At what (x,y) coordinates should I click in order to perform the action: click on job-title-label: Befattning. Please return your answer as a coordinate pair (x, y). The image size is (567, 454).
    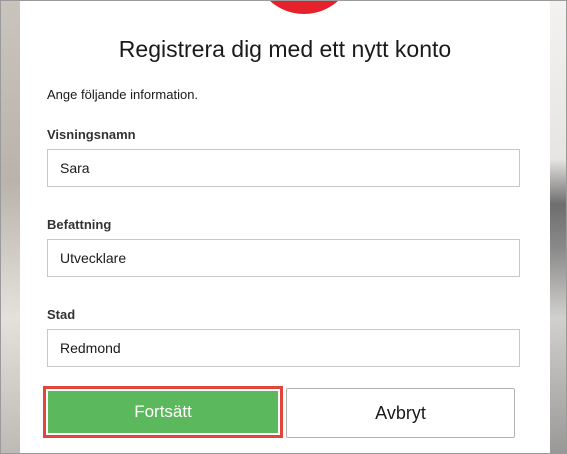
    Looking at the image, I should click on (79, 224).